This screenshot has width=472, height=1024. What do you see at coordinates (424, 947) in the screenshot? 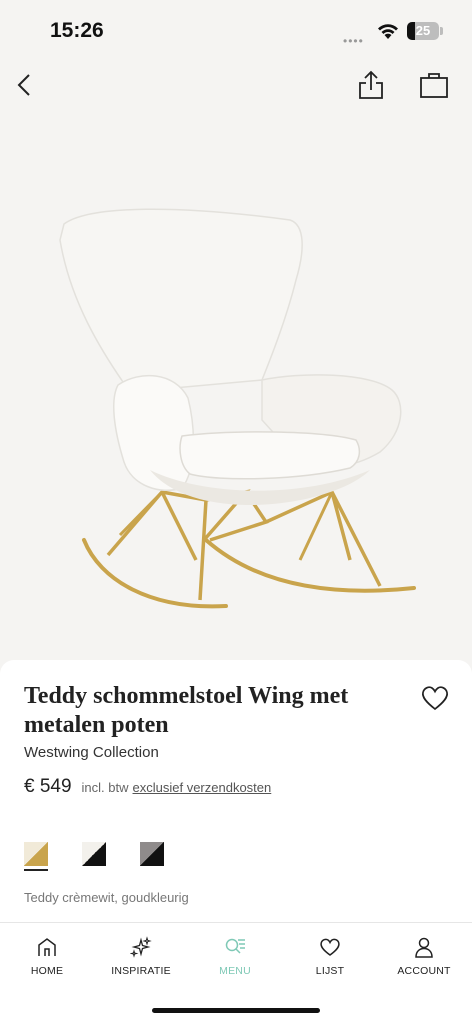
I see `user-icon` at bounding box center [424, 947].